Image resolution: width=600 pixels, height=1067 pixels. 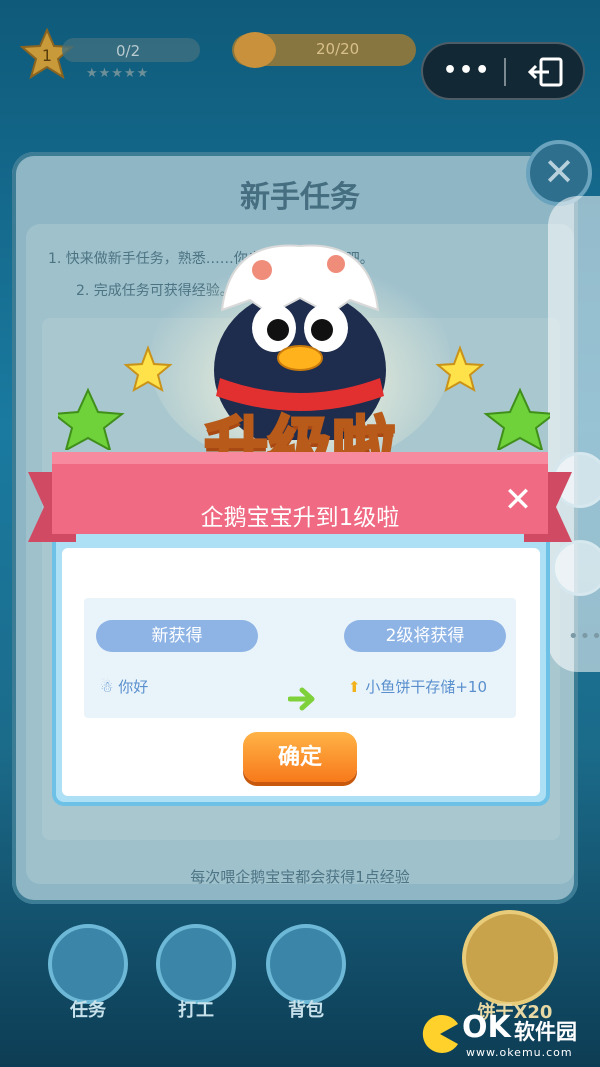 What do you see at coordinates (354, 687) in the screenshot?
I see `arrow-up-icon: ⬆` at bounding box center [354, 687].